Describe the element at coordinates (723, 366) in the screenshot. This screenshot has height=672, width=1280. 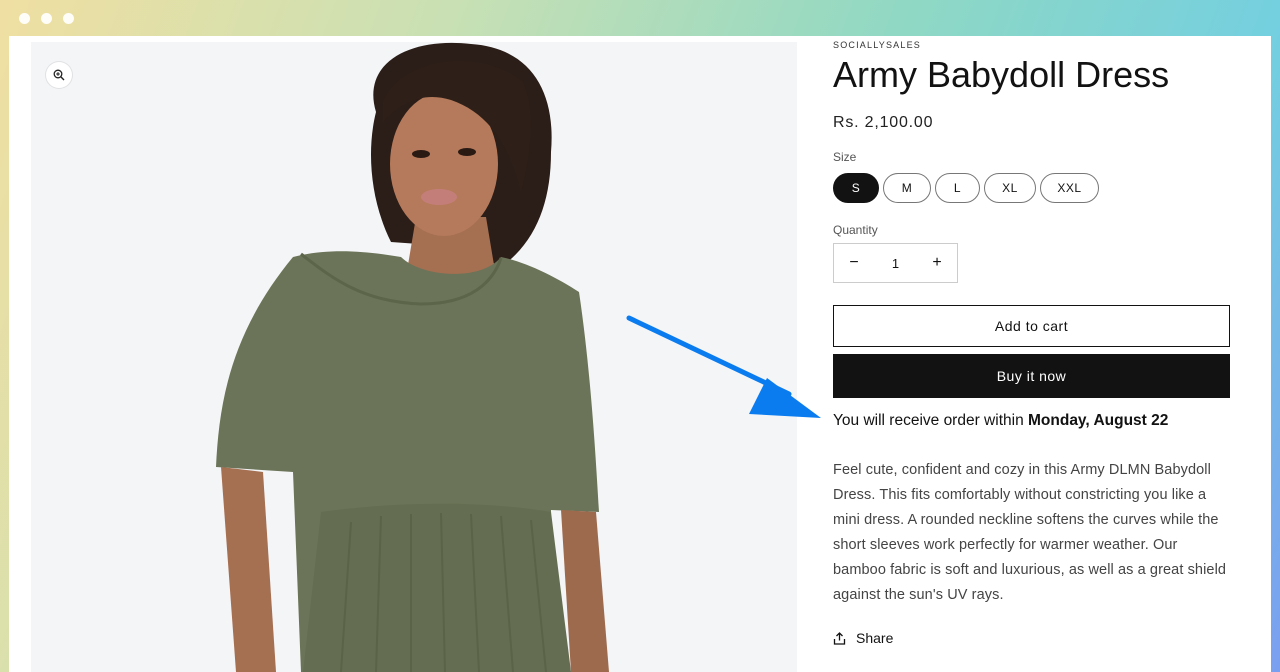
I see `arrow-annotation` at that location.